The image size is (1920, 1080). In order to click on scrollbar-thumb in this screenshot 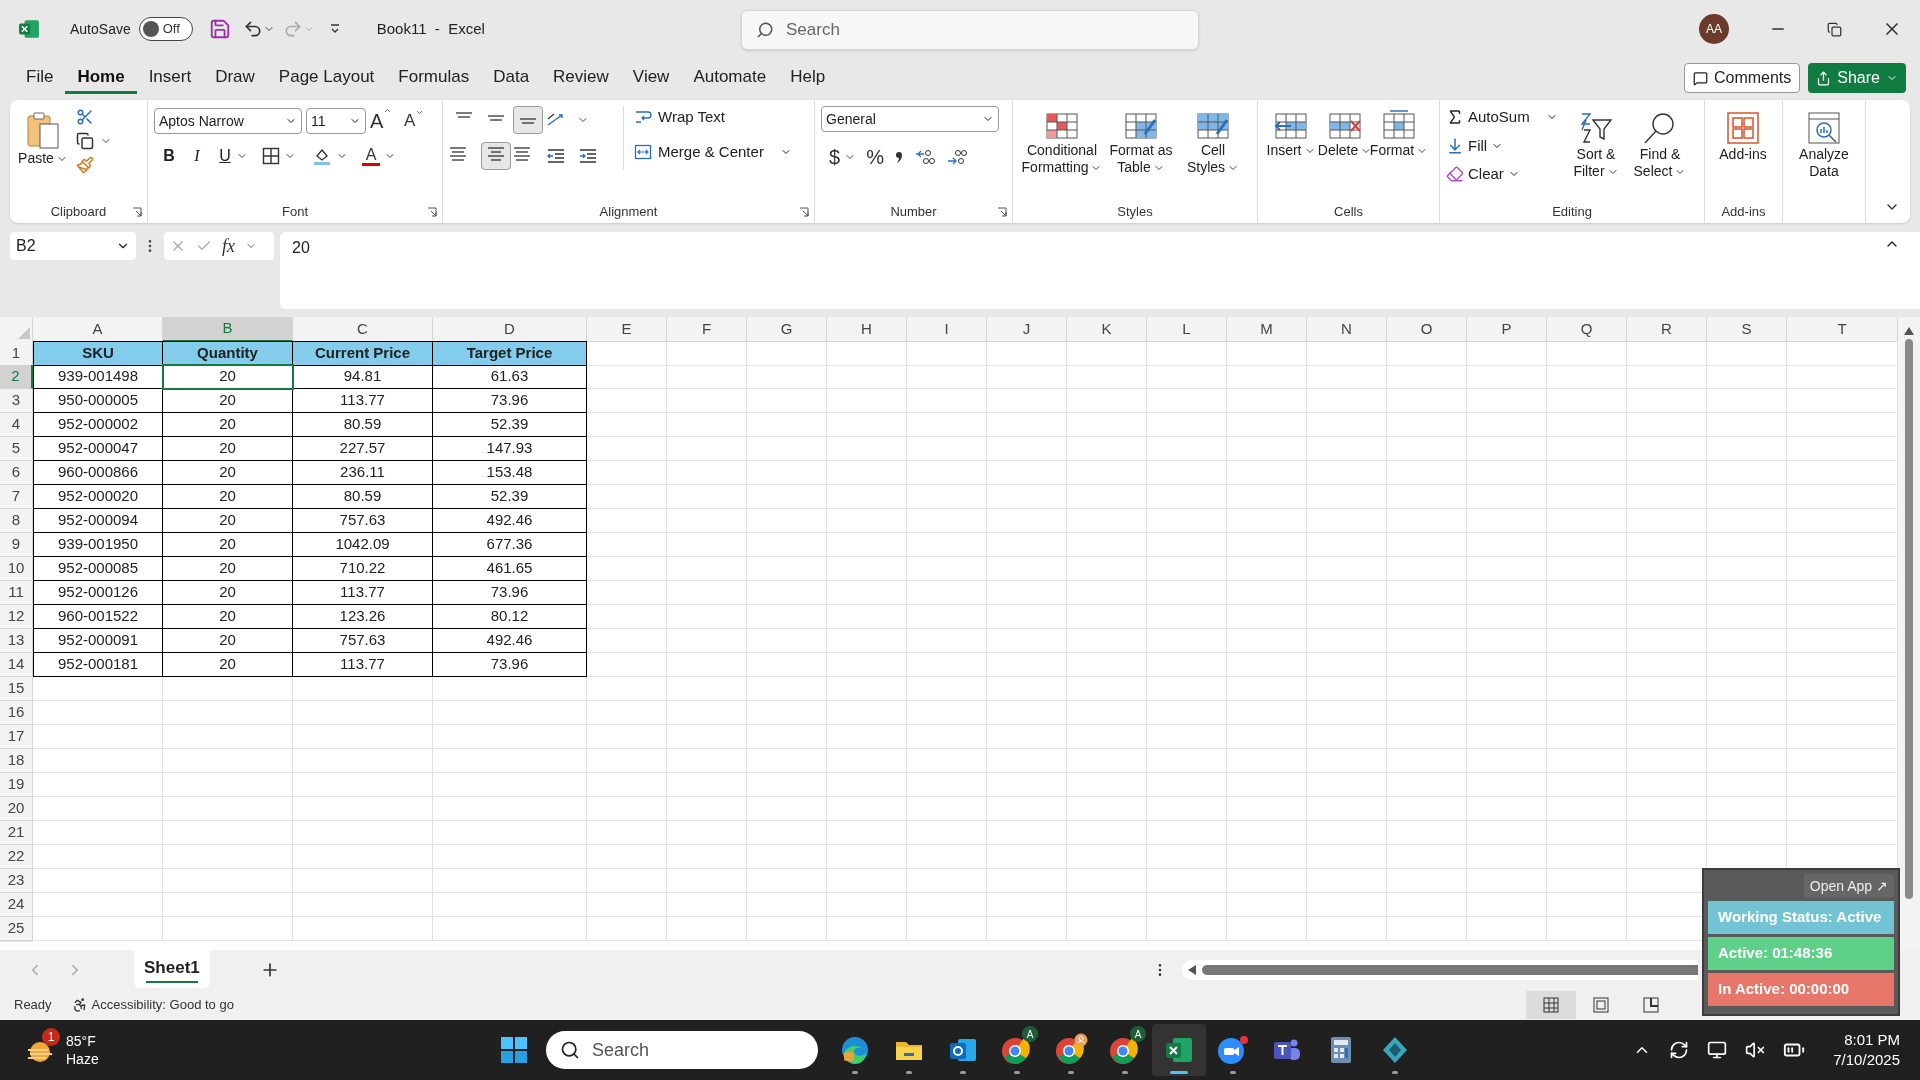, I will do `click(1909, 619)`.